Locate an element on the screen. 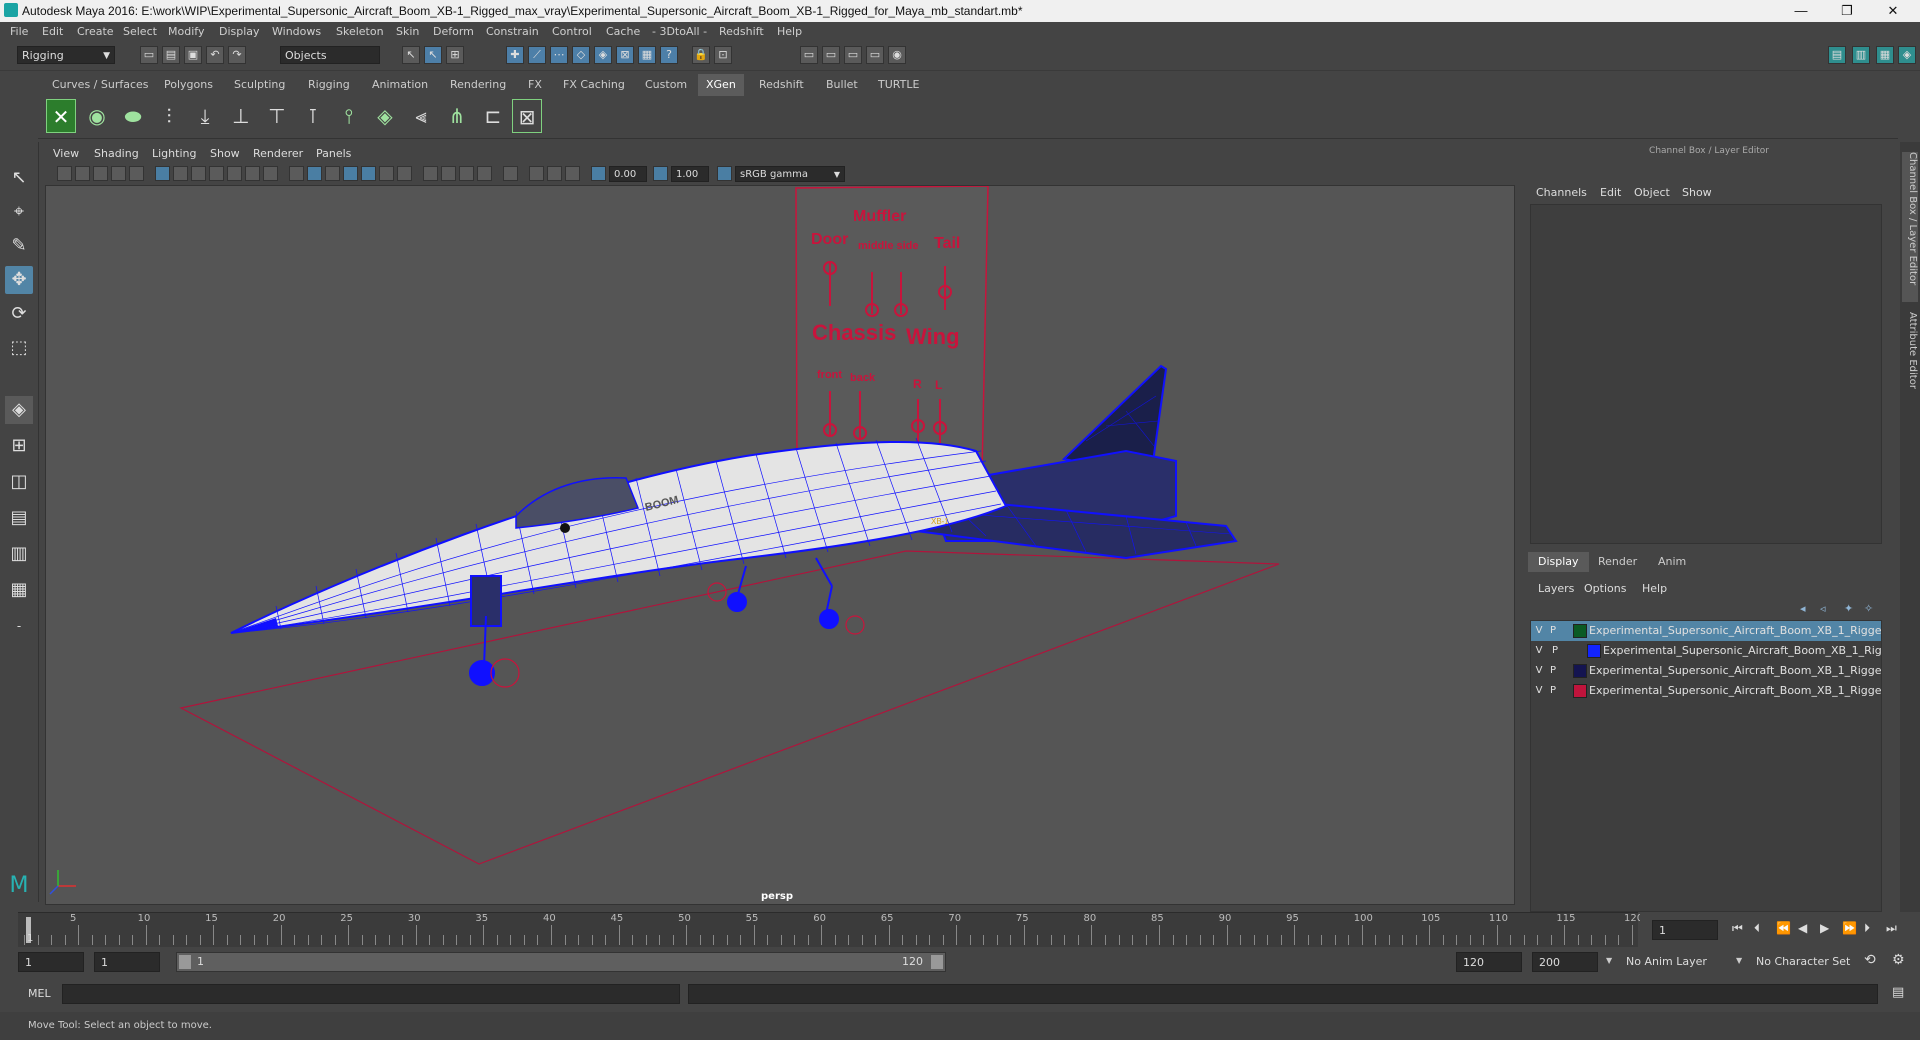 The width and height of the screenshot is (1920, 1040). cb-menu-object: Object is located at coordinates (1652, 192).